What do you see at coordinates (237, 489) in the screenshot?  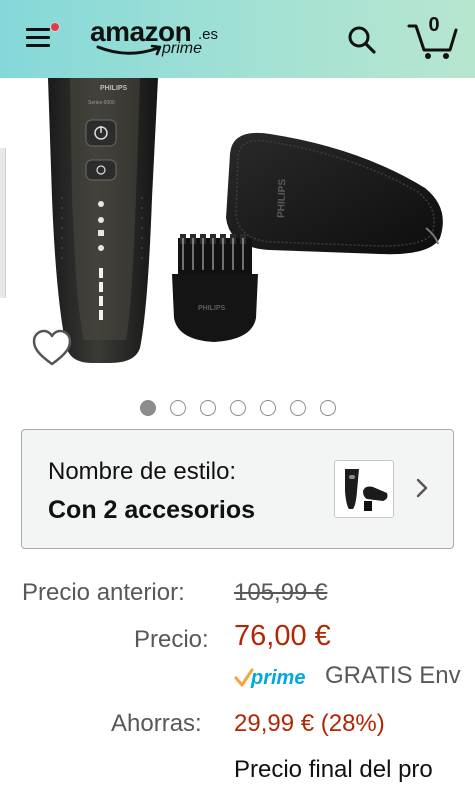 I see `style-selector: Nombre de estilo: Con 2 accesorios` at bounding box center [237, 489].